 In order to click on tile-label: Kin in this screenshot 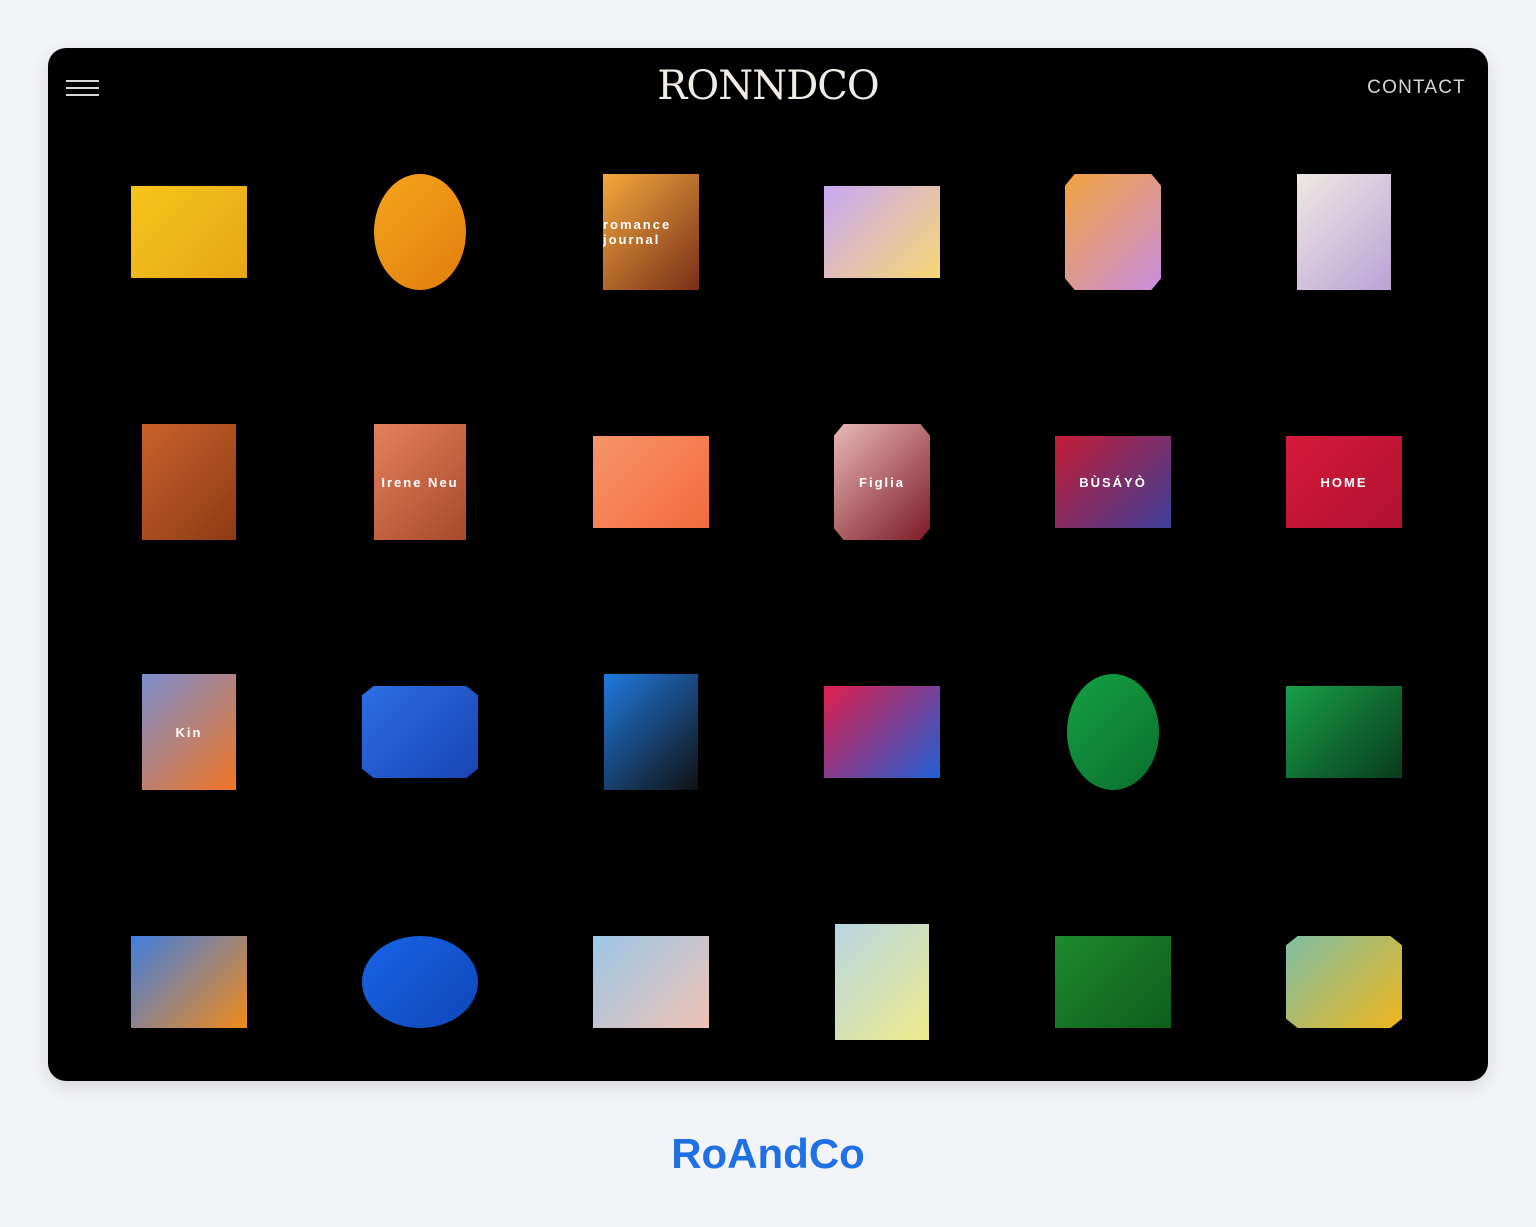, I will do `click(189, 732)`.